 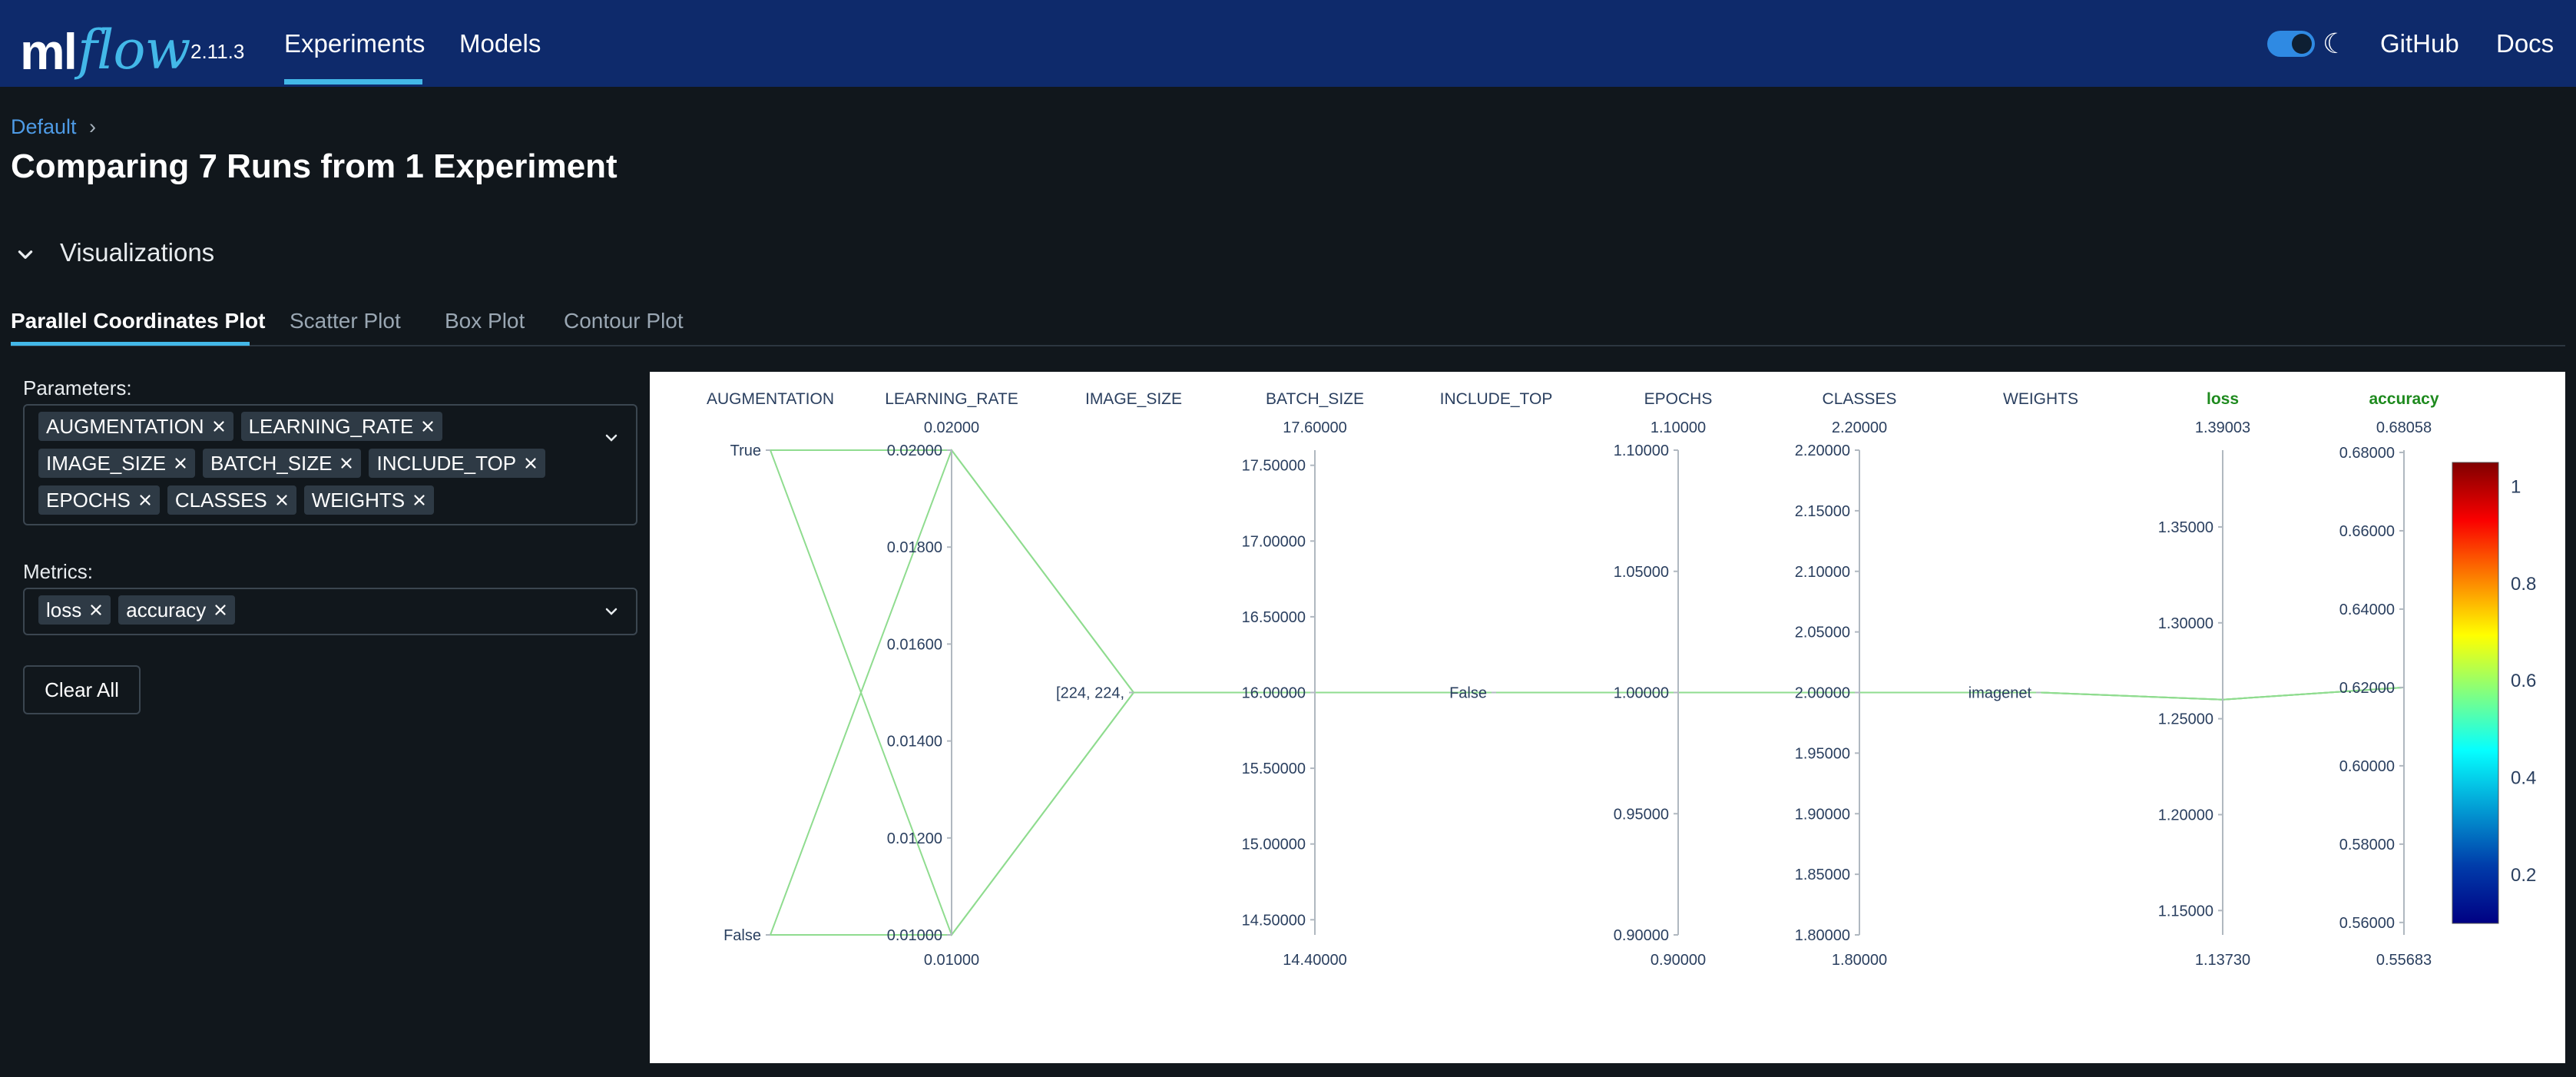 What do you see at coordinates (485, 321) in the screenshot?
I see `tab-box-plot: Box Plot` at bounding box center [485, 321].